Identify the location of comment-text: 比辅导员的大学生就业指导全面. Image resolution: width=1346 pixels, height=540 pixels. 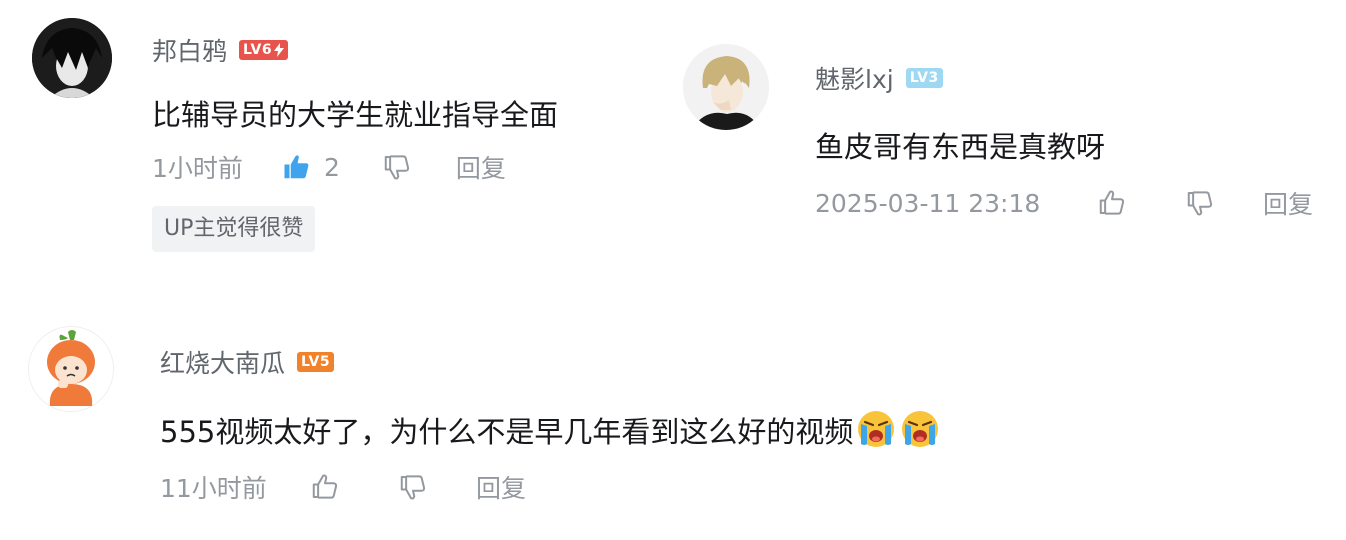
(355, 115).